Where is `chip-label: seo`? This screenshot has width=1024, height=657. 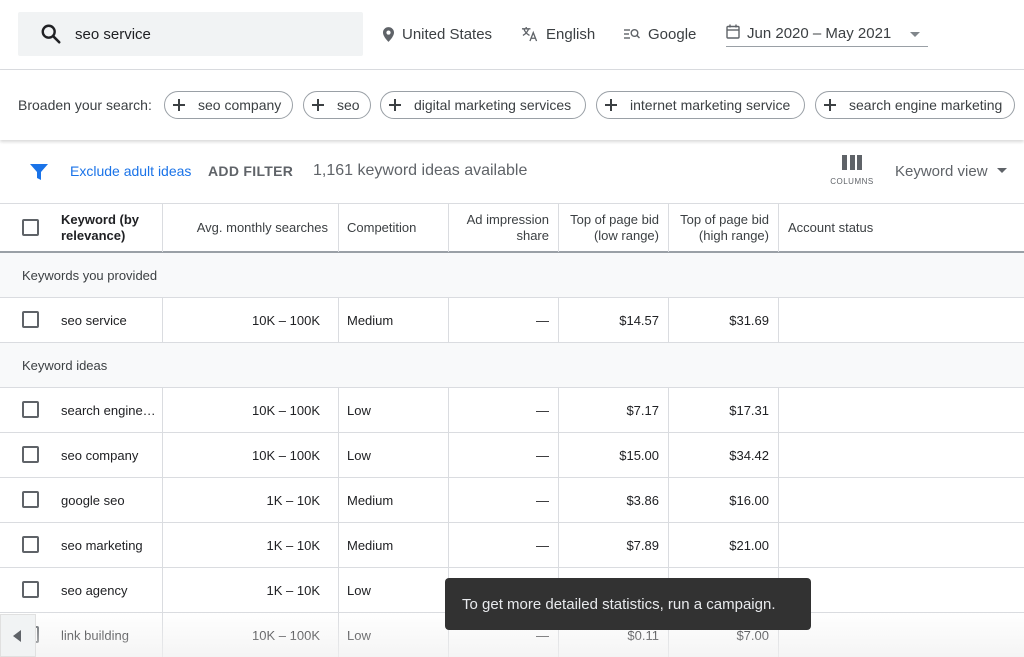
chip-label: seo is located at coordinates (348, 105).